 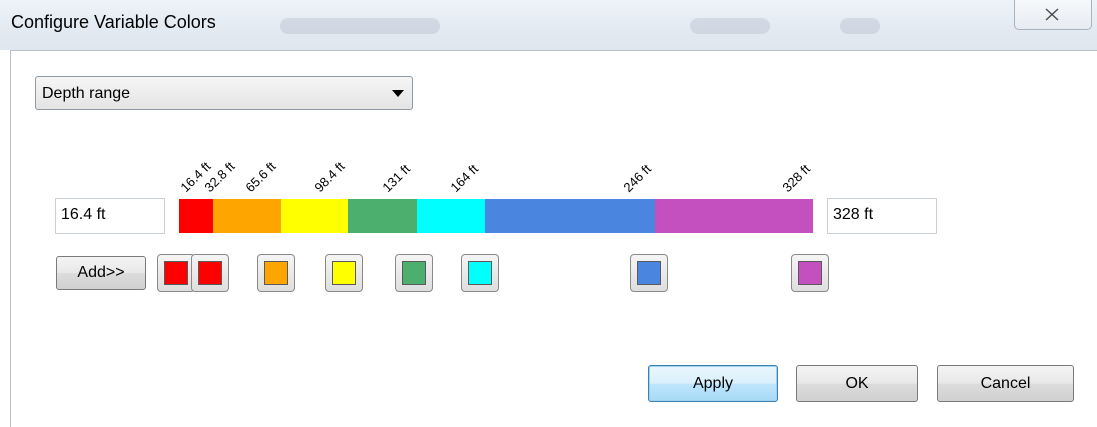 I want to click on add-button: Add>>, so click(x=101, y=273).